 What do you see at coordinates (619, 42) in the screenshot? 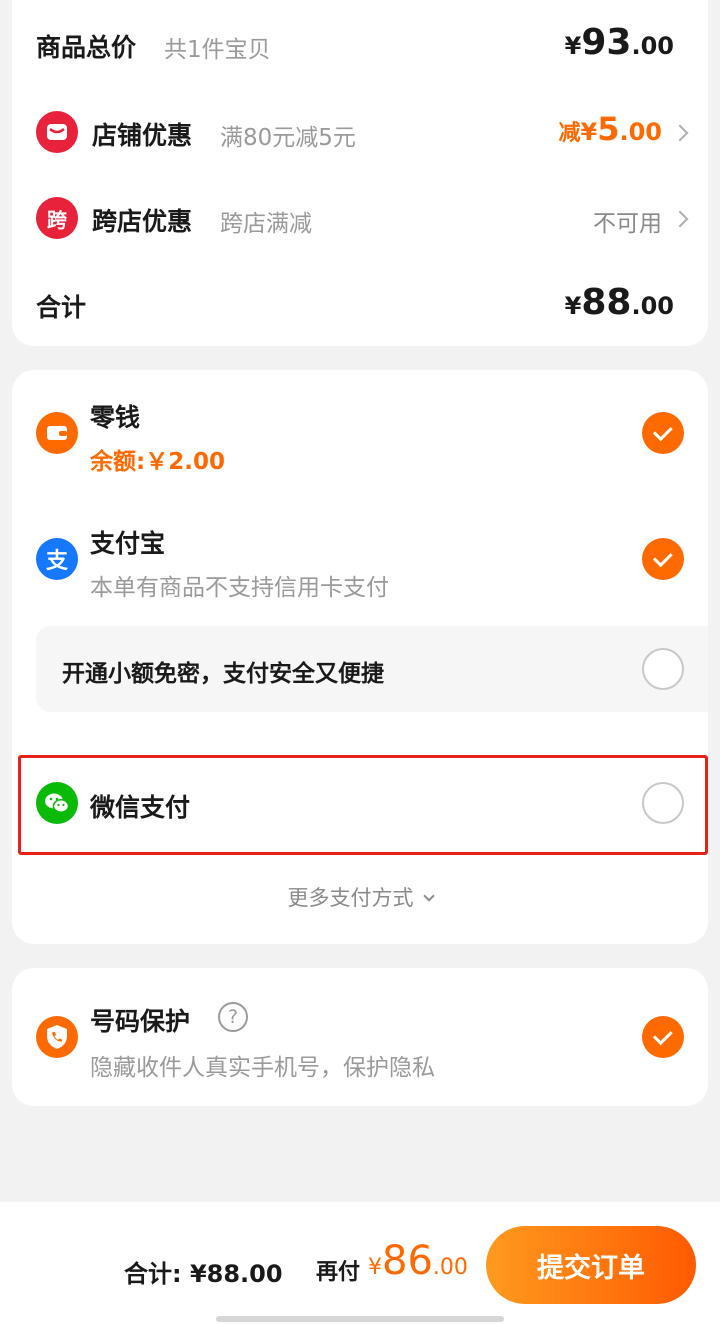
I see `goods-total-price: ¥93.00` at bounding box center [619, 42].